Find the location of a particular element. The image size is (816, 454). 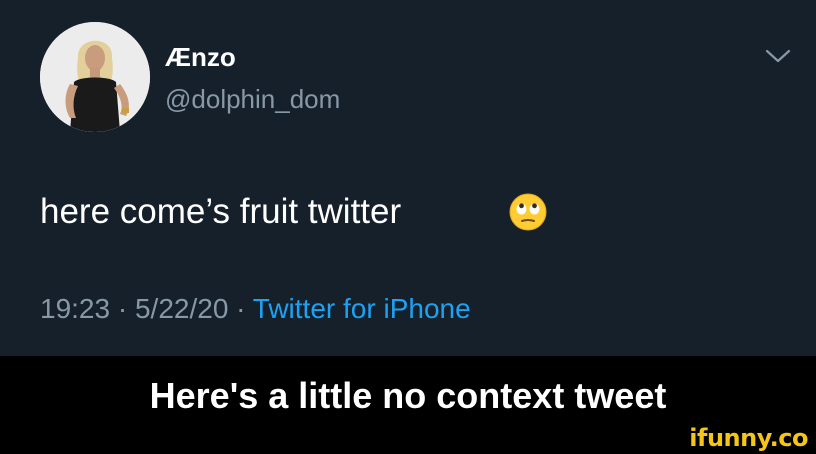

avatar is located at coordinates (95, 77).